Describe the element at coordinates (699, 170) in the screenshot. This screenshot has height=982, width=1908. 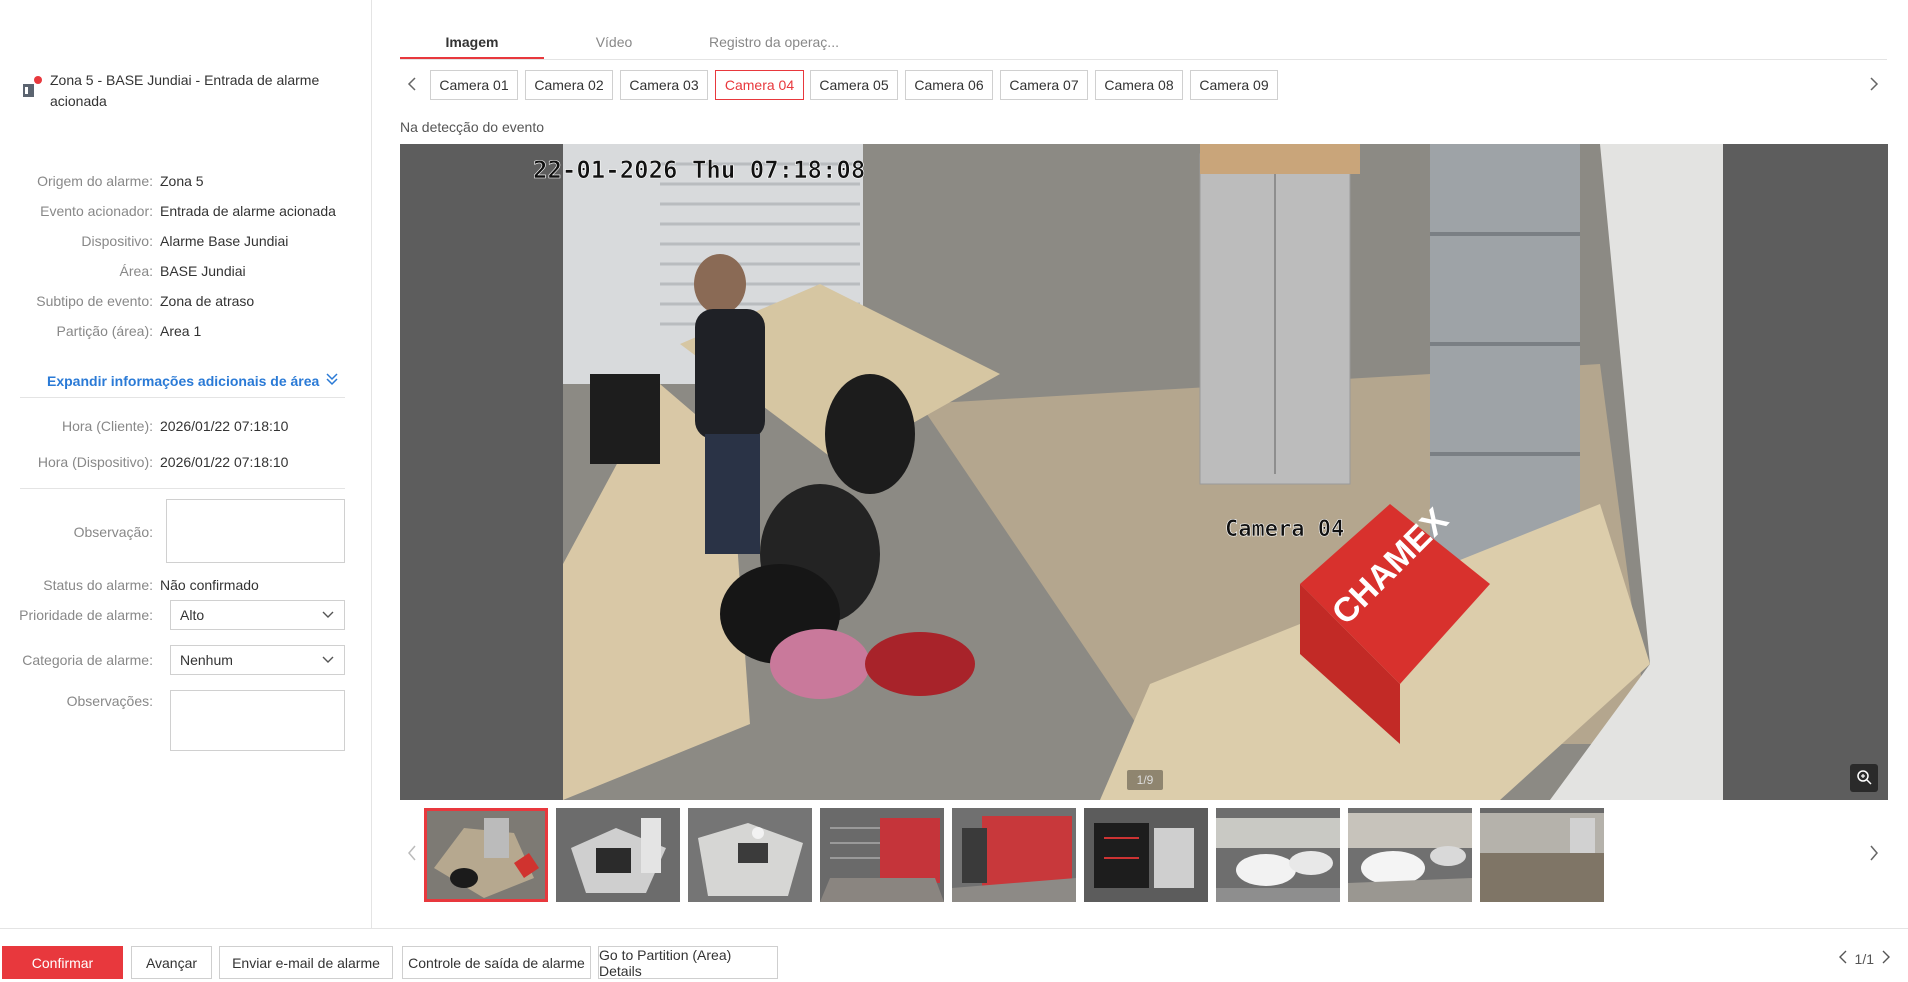
I see `timestamp-overlay: 22-01-2026 Thu 07:18:08` at that location.